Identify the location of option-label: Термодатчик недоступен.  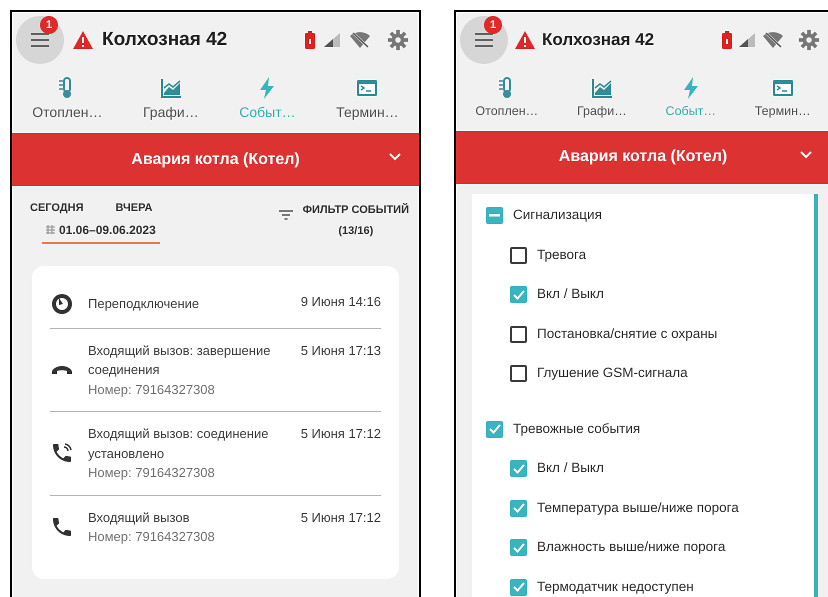
(615, 587).